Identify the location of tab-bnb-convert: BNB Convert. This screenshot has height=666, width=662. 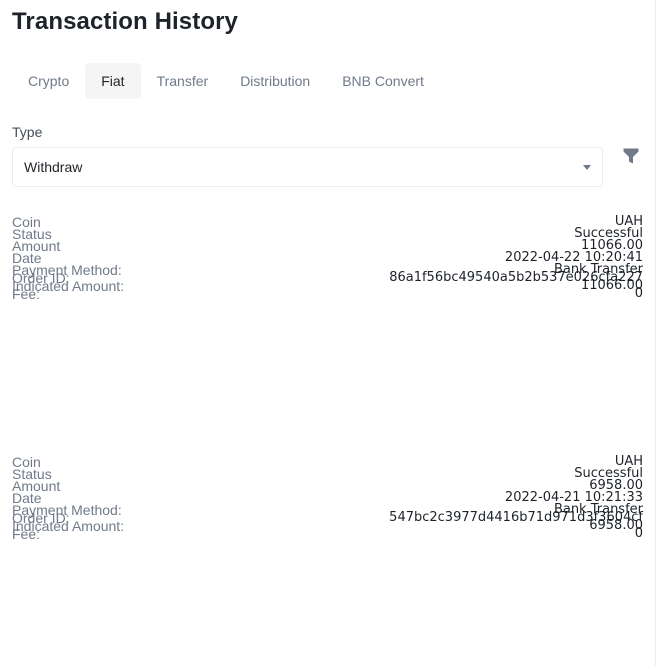
(383, 81).